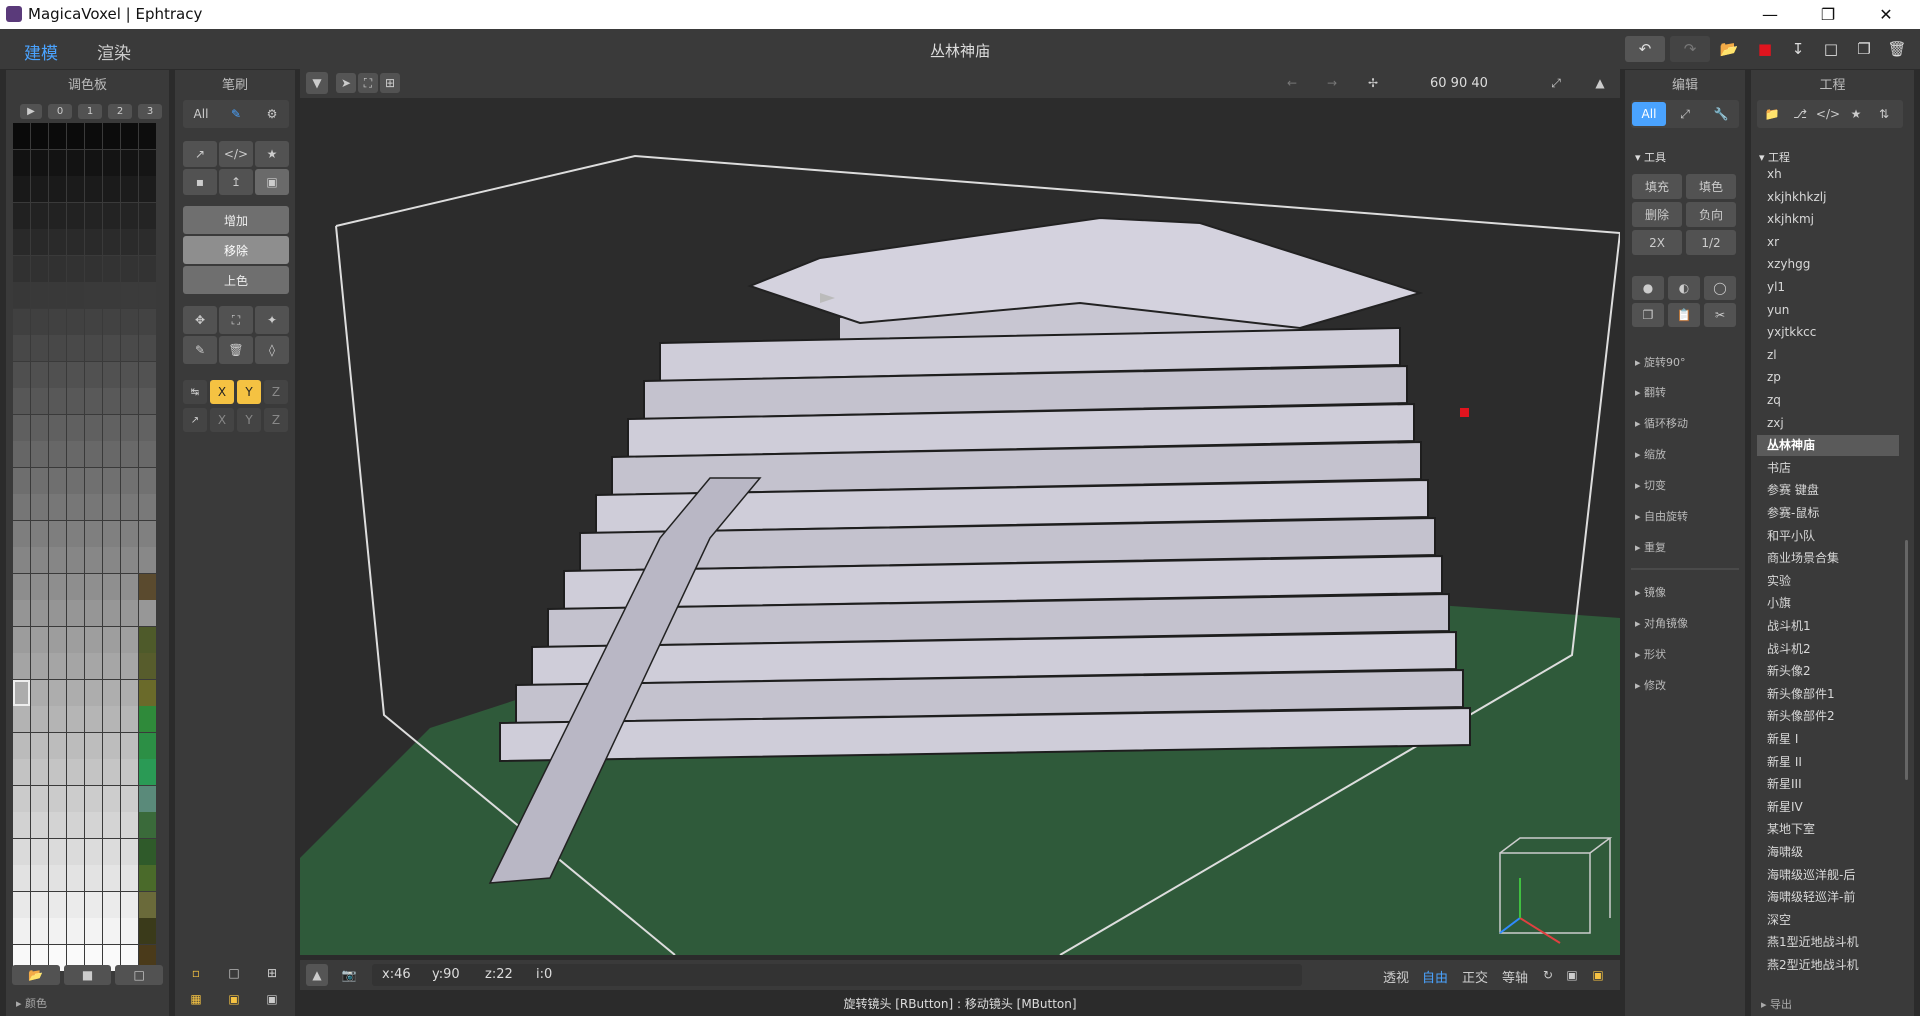 The image size is (1920, 1016). Describe the element at coordinates (1828, 536) in the screenshot. I see `project-item: 和平小队` at that location.